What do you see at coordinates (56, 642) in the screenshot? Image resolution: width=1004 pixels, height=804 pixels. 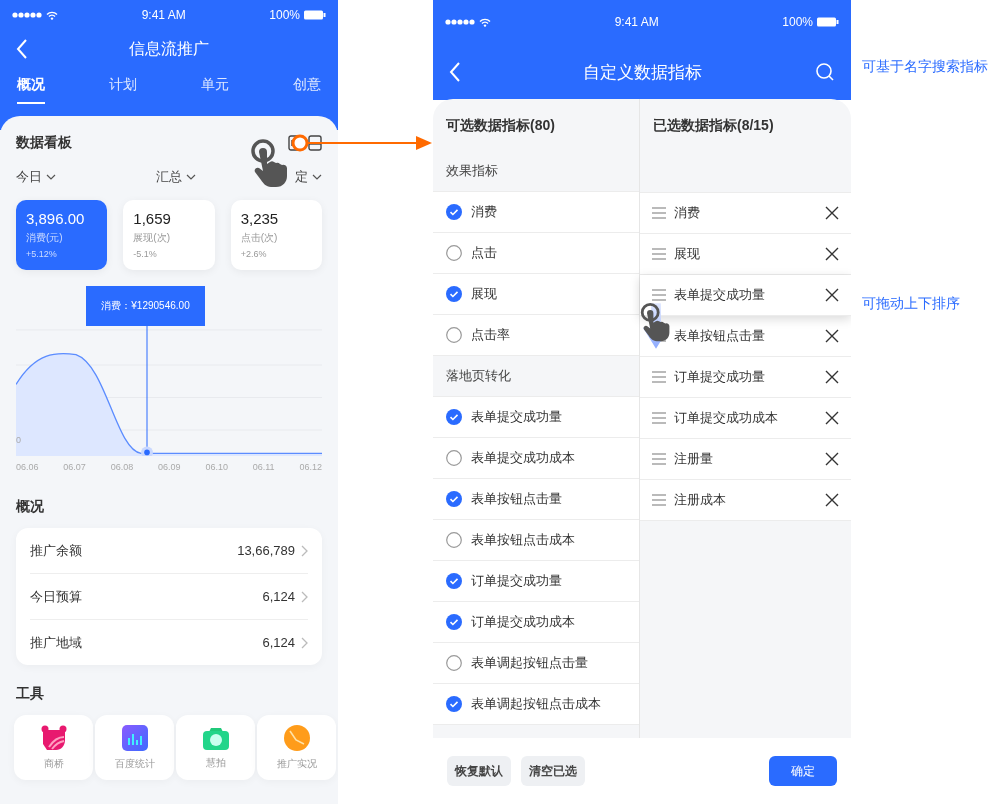 I see `row-label: 推广地域` at bounding box center [56, 642].